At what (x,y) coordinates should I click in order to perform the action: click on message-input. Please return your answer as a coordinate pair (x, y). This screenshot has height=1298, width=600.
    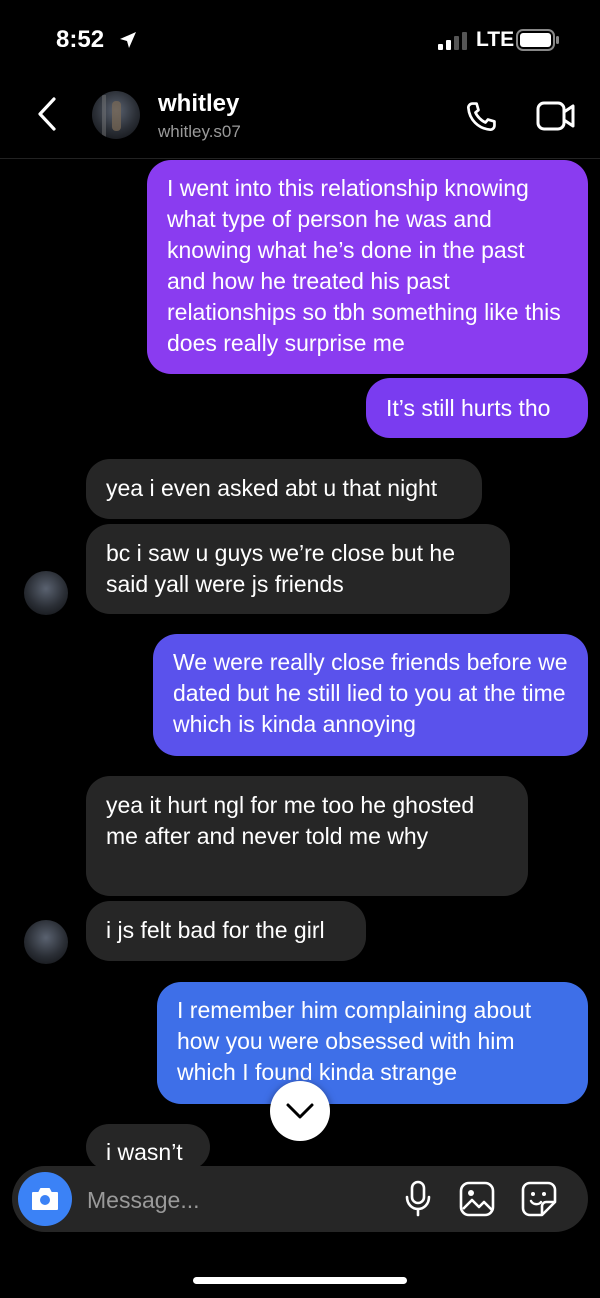
    Looking at the image, I should click on (237, 1200).